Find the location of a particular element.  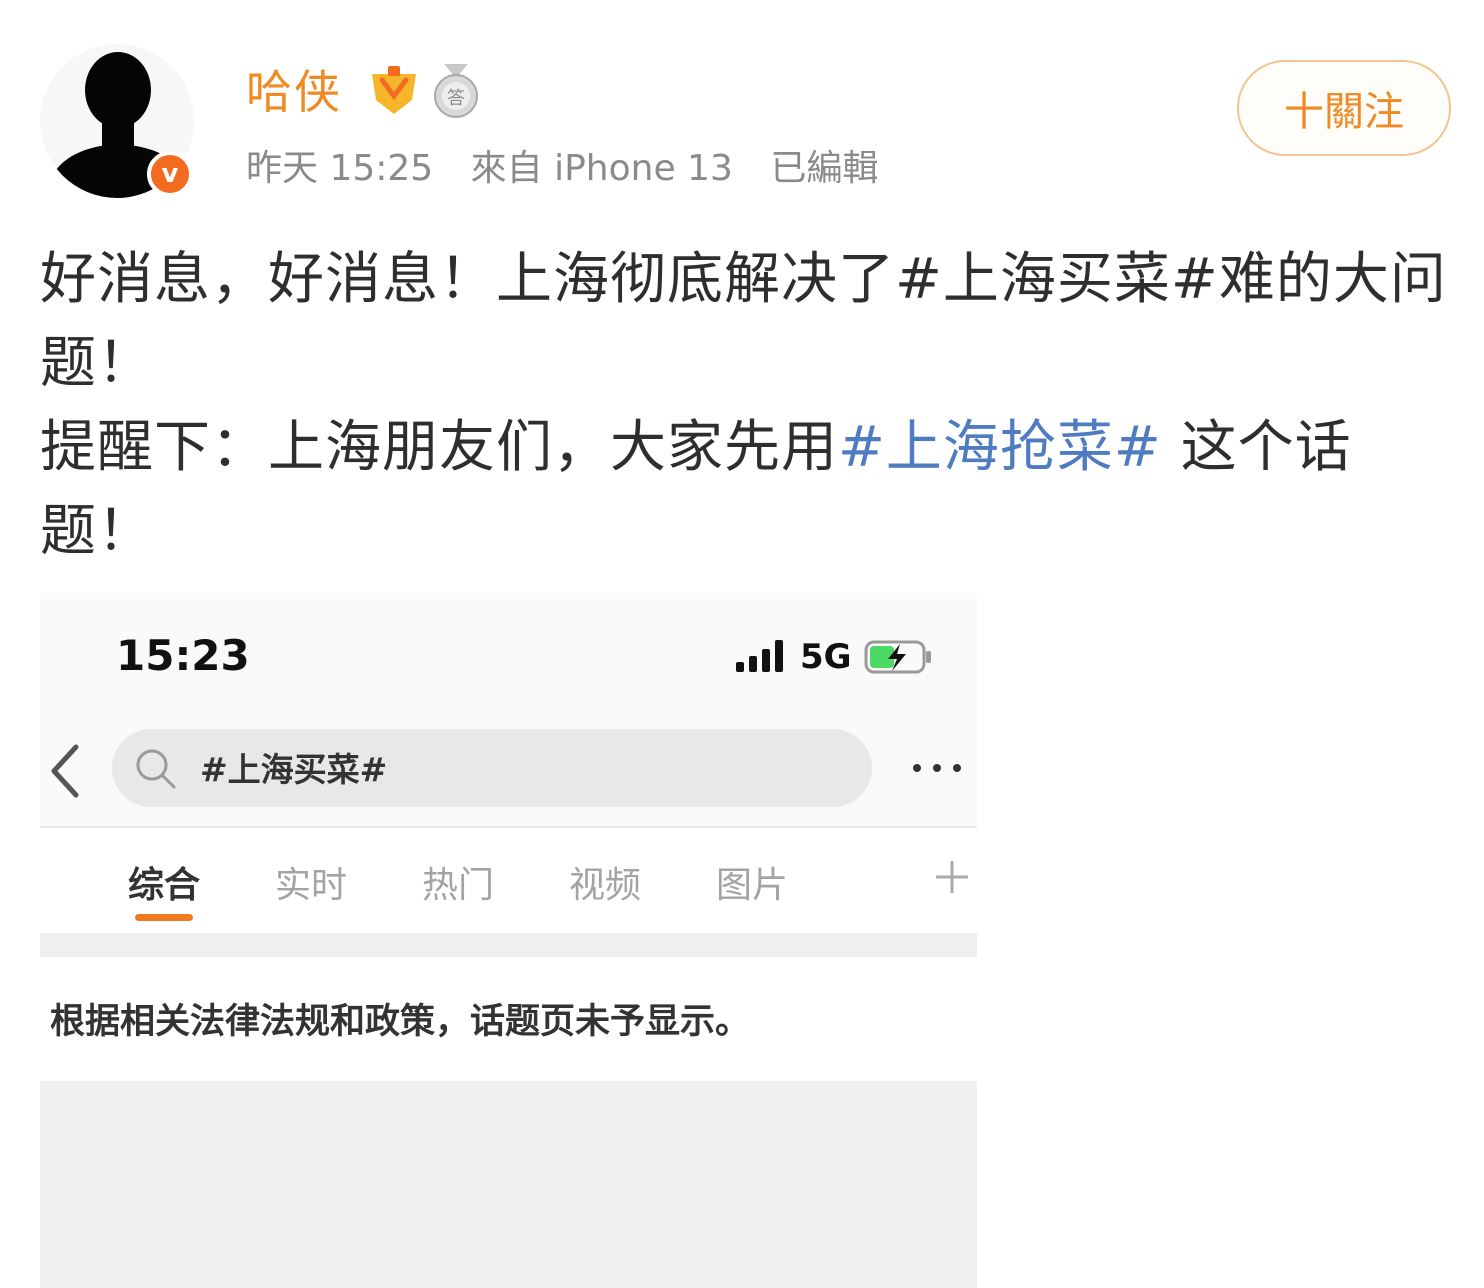

username: 哈侠 is located at coordinates (294, 92).